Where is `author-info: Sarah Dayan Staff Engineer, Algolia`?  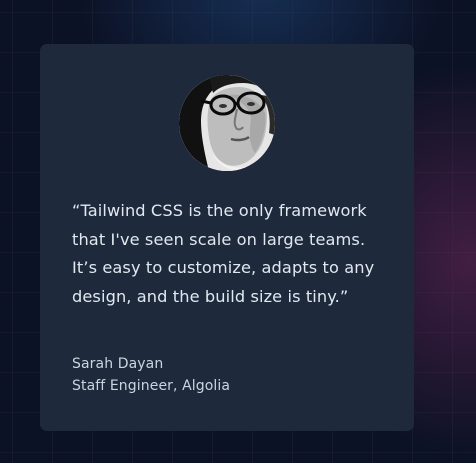
author-info: Sarah Dayan Staff Engineer, Algolia is located at coordinates (227, 375).